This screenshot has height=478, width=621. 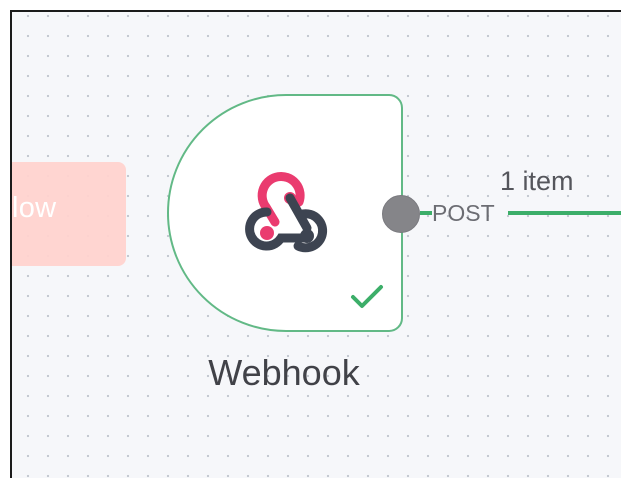 I want to click on node-title: Webhook, so click(x=284, y=372).